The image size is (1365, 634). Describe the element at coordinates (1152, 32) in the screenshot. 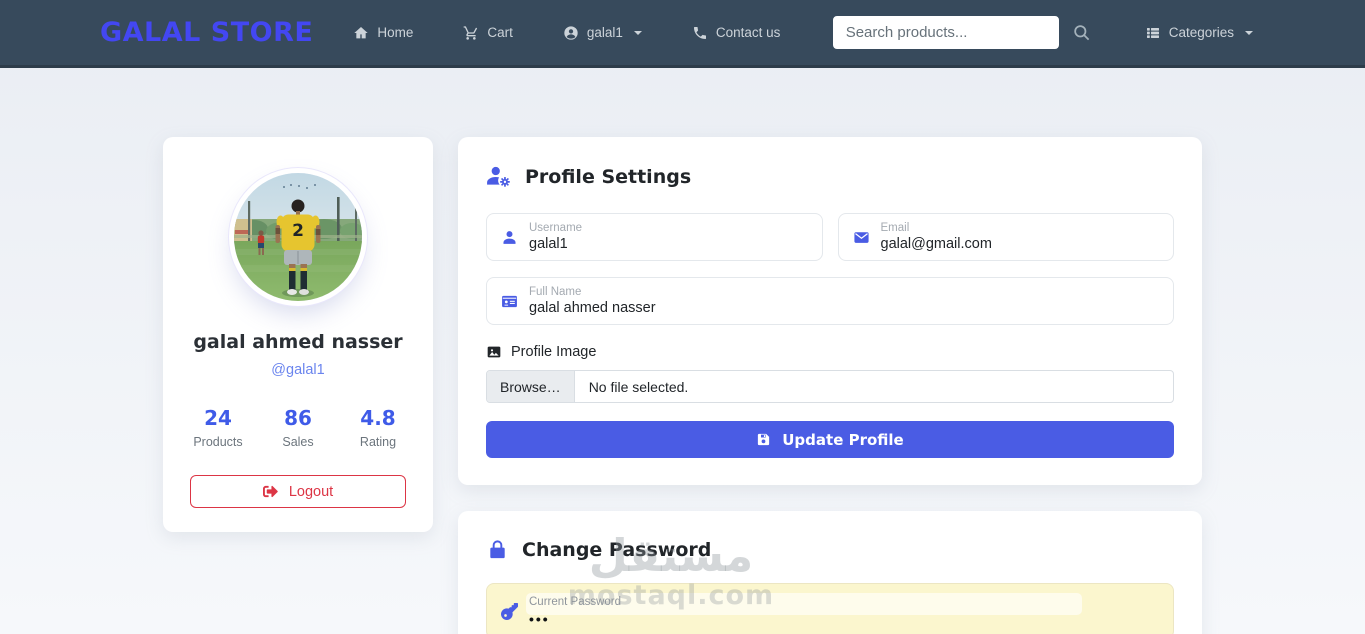

I see `categories-icon` at that location.